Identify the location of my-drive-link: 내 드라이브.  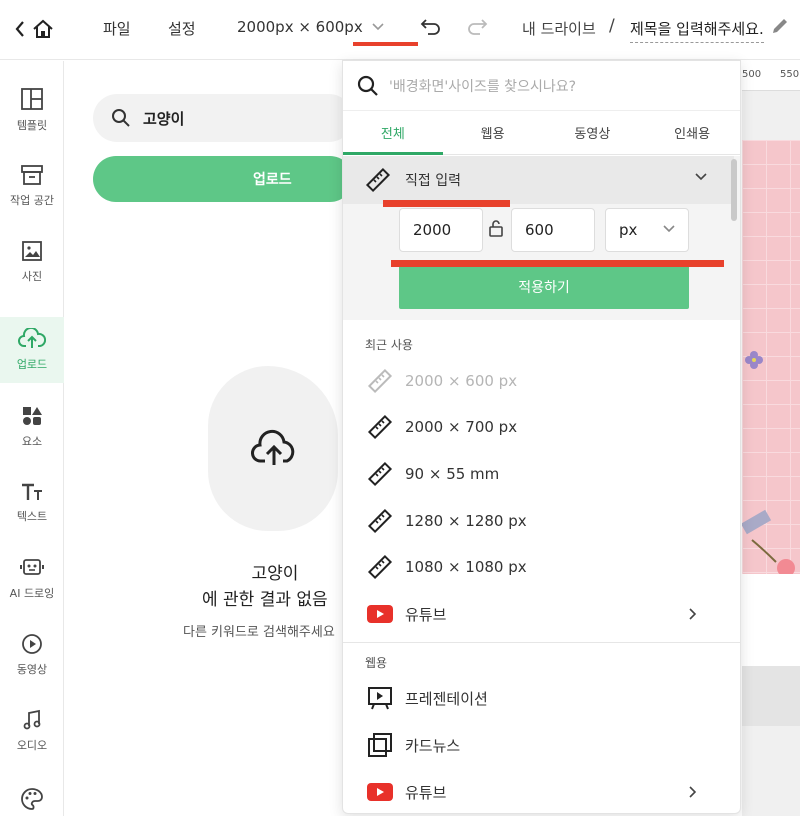
(559, 28).